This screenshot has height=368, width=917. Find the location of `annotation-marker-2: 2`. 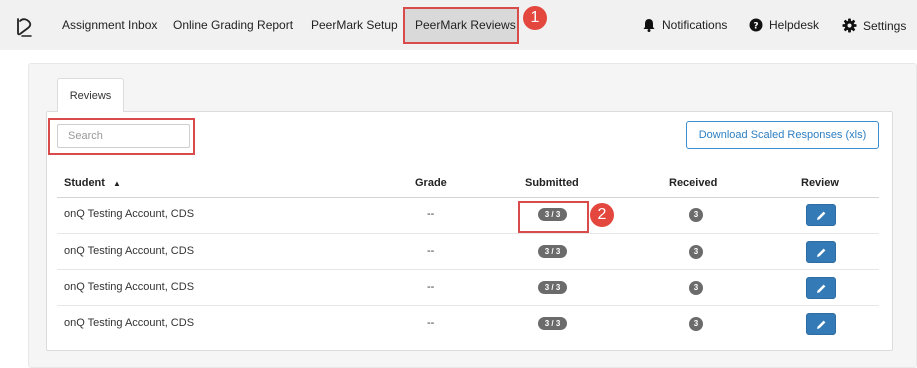

annotation-marker-2: 2 is located at coordinates (602, 215).